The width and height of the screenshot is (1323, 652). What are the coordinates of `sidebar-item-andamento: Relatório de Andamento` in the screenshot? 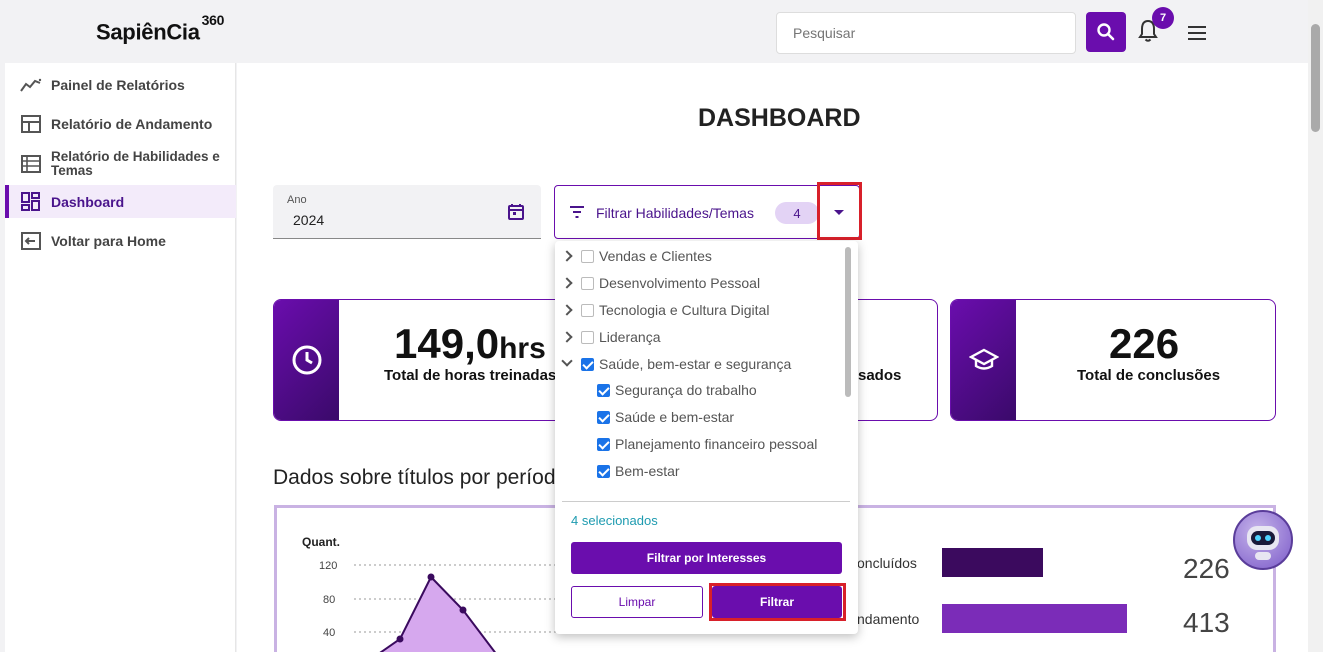 It's located at (120, 124).